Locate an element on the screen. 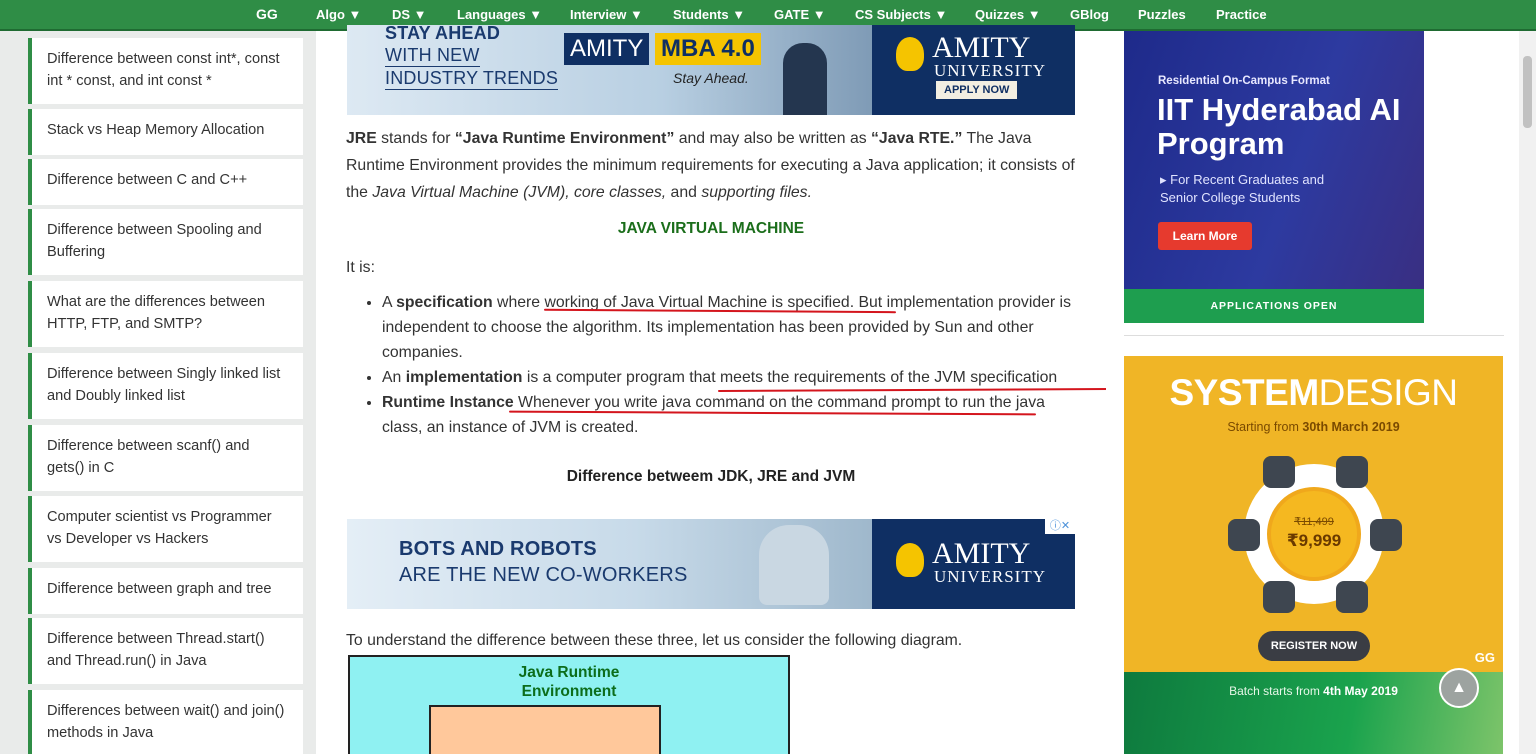 The image size is (1536, 754). nav-gblog: GBlog is located at coordinates (1089, 14).